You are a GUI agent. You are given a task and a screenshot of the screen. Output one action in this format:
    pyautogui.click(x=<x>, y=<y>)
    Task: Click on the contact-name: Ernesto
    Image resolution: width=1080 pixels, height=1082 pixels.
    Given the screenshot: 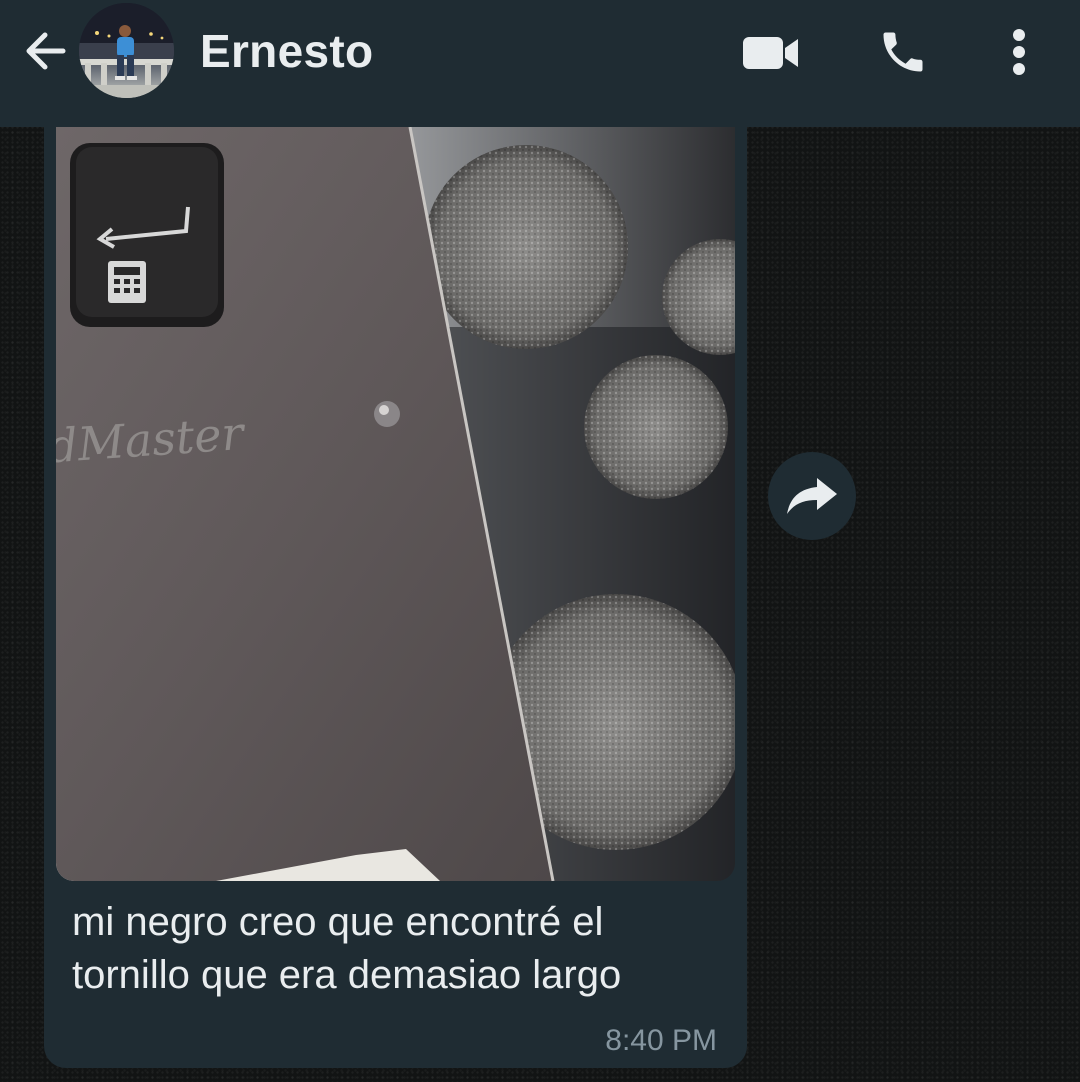 What is the action you would take?
    pyautogui.click(x=286, y=51)
    